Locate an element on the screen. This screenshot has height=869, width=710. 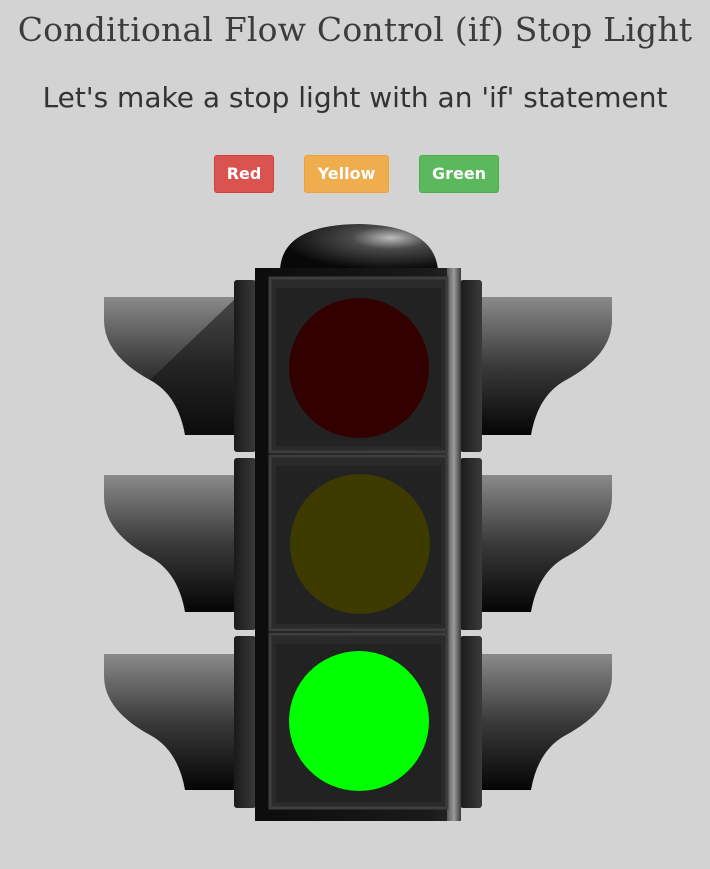
left-visor-middle is located at coordinates (170, 543).